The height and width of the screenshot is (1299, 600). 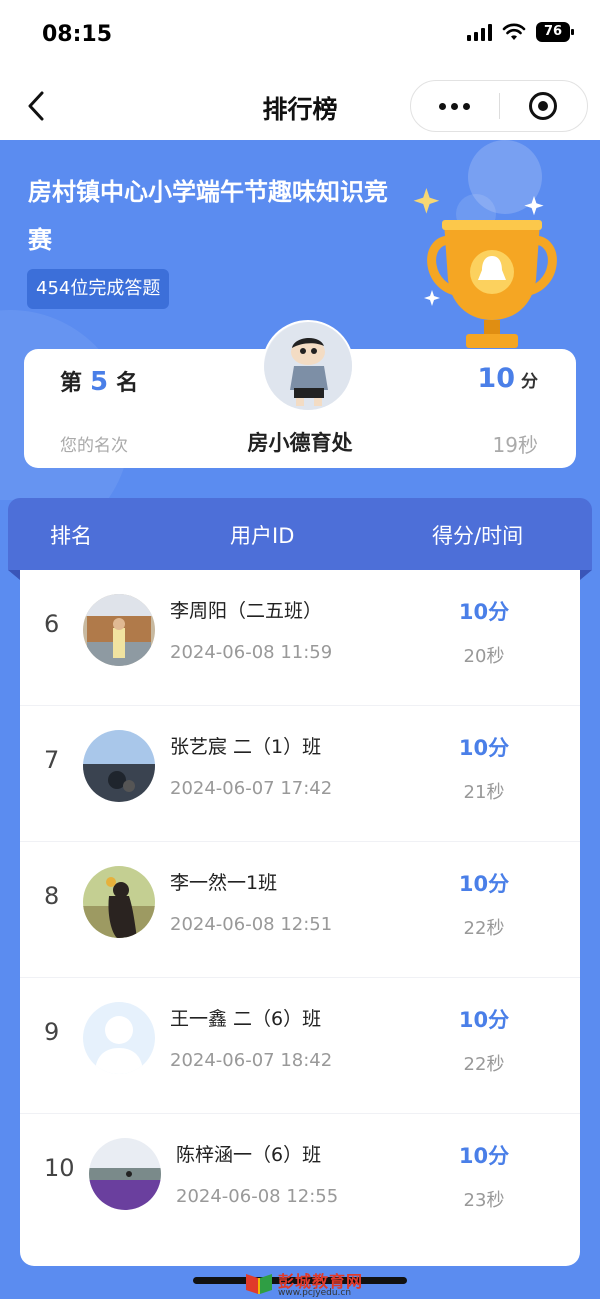 I want to click on my-score-unit: 分, so click(x=529, y=382).